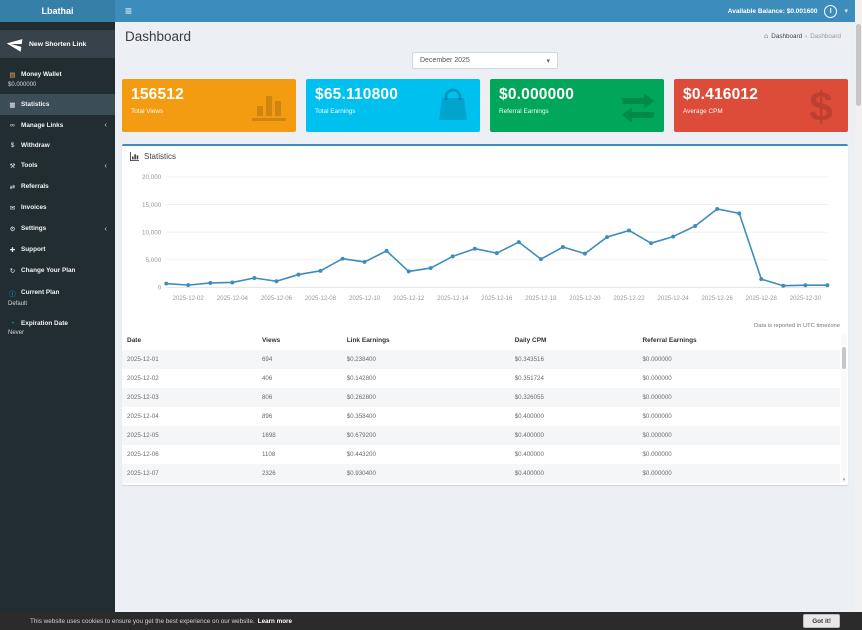 This screenshot has width=862, height=630. I want to click on table-cell: 2025-12-07, so click(143, 473).